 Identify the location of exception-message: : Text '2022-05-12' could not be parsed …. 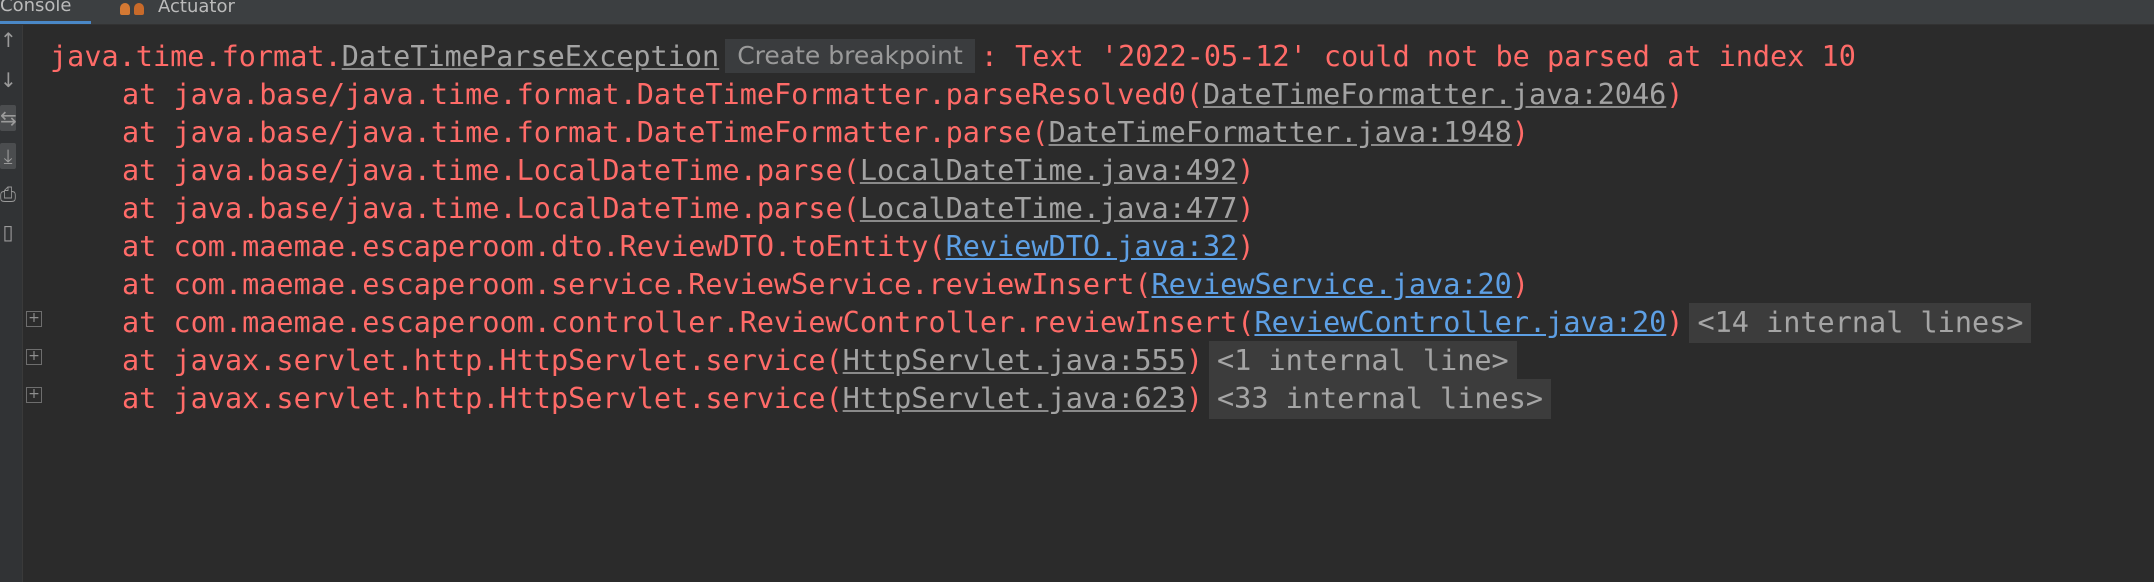
(1418, 56).